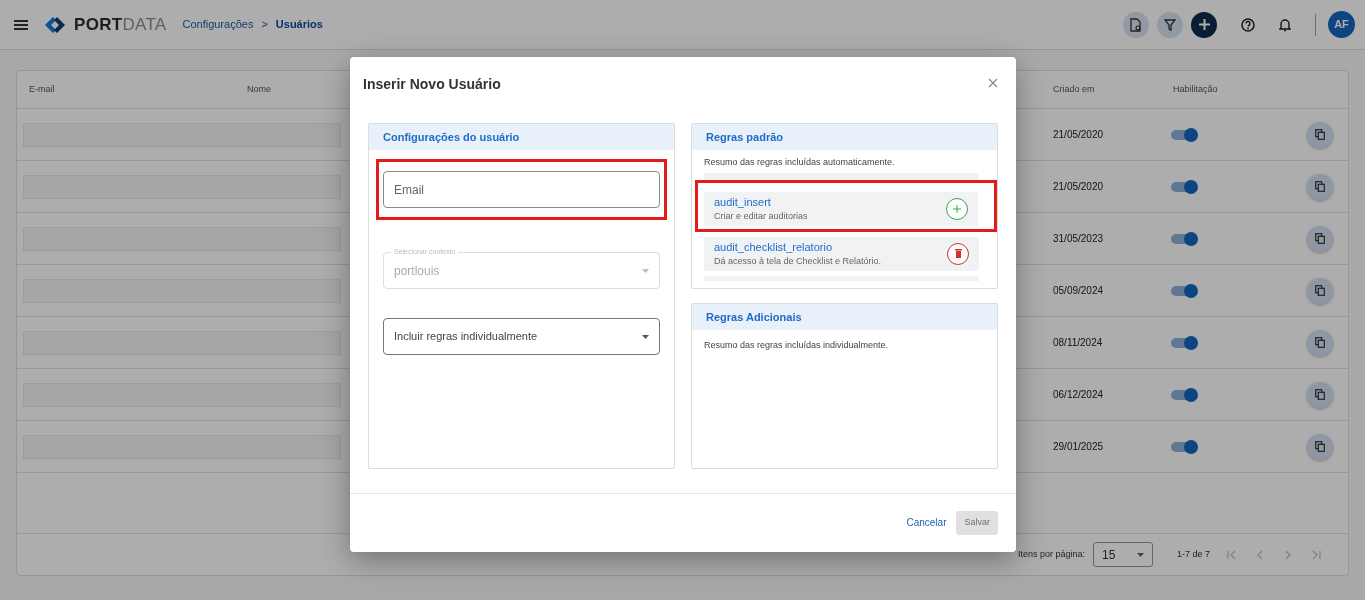 The height and width of the screenshot is (600, 1365). What do you see at coordinates (1316, 554) in the screenshot?
I see `chevron-bar-right-icon` at bounding box center [1316, 554].